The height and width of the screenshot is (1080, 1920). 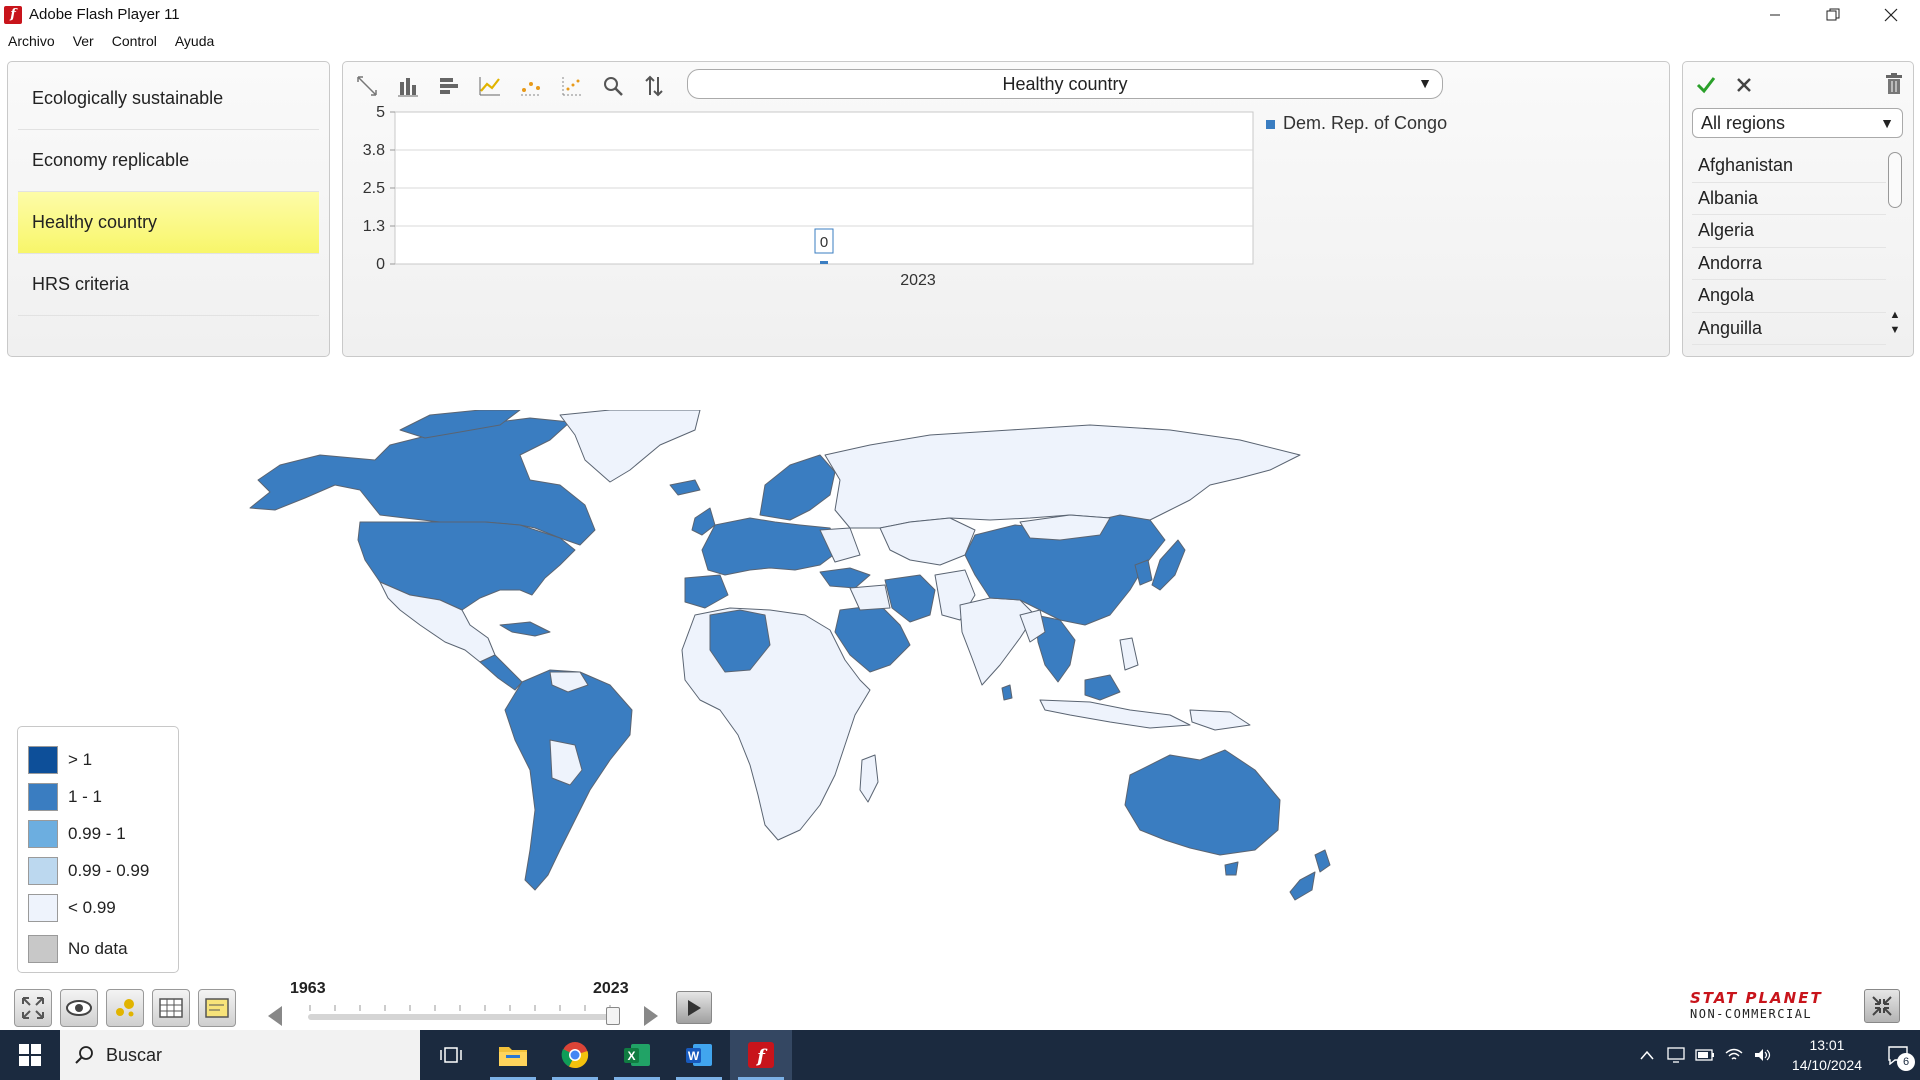 What do you see at coordinates (637, 1055) in the screenshot?
I see `taskbar-excel: X` at bounding box center [637, 1055].